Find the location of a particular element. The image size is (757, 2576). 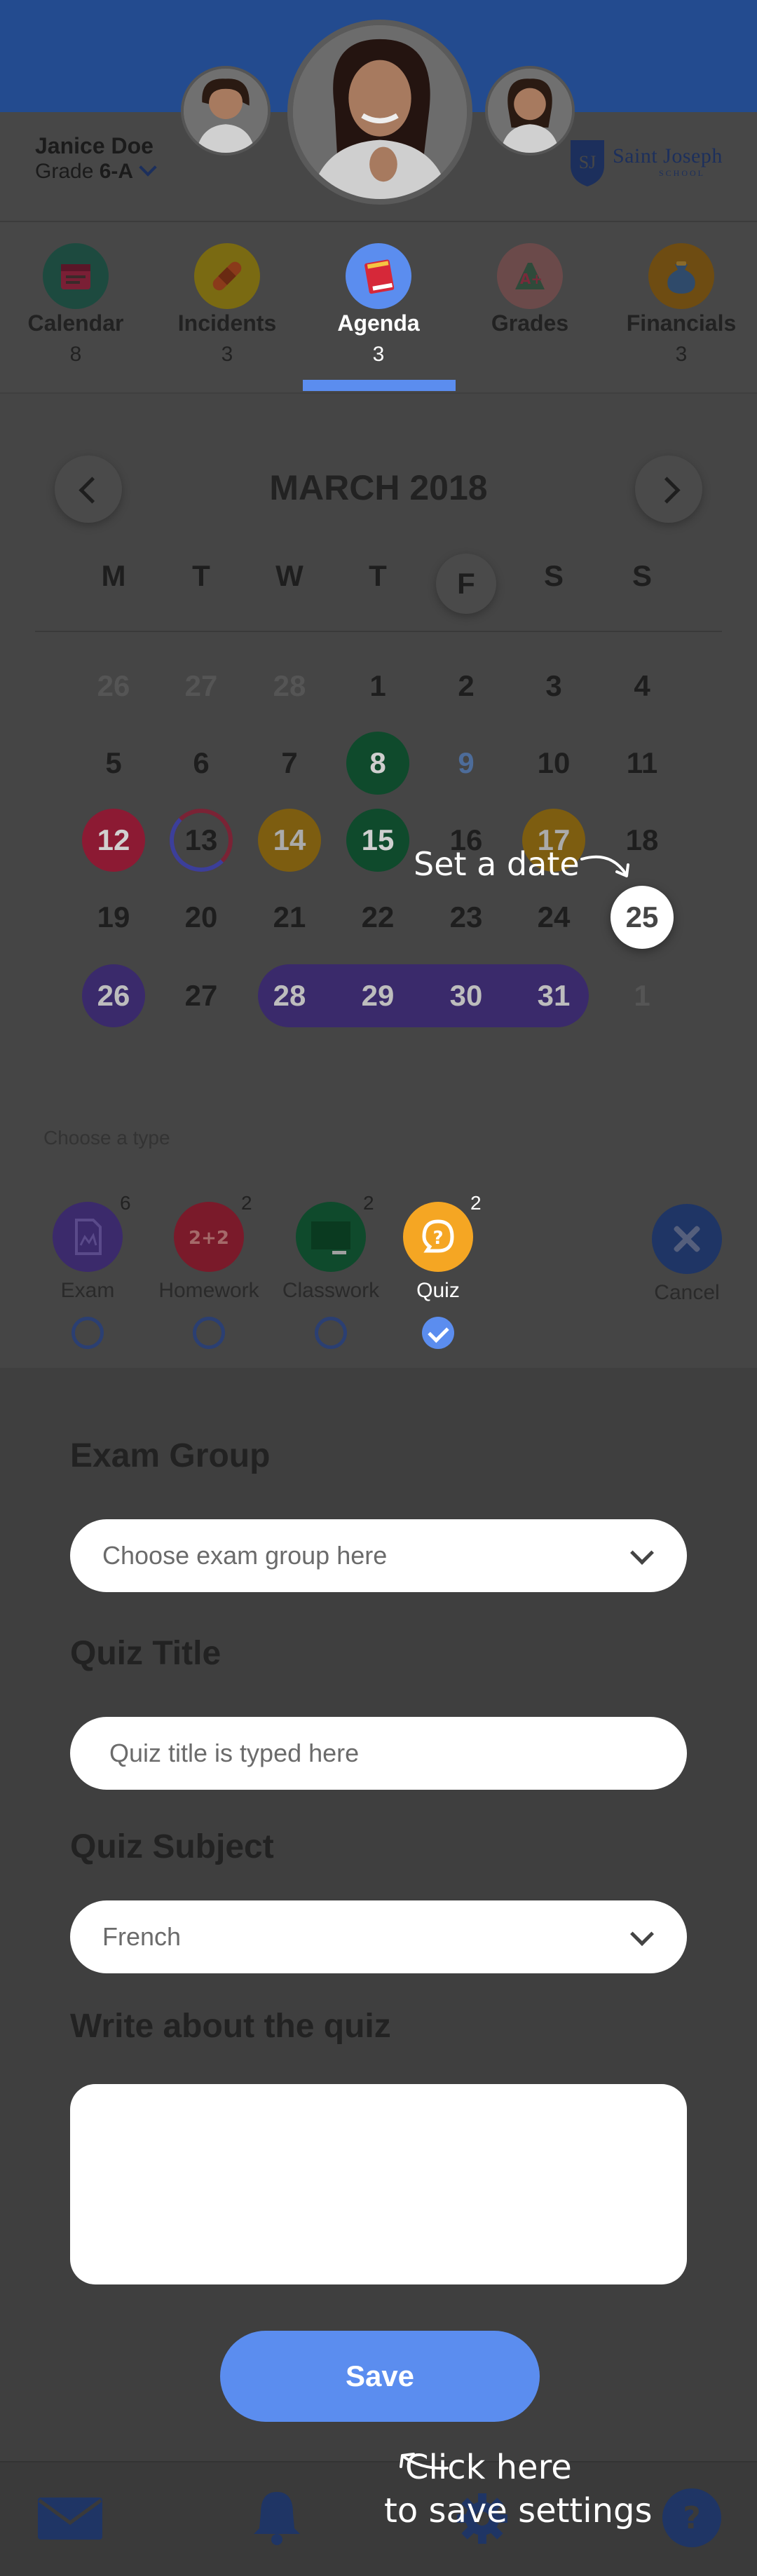

type-option-exam: 6 Exam is located at coordinates (92, 1274).